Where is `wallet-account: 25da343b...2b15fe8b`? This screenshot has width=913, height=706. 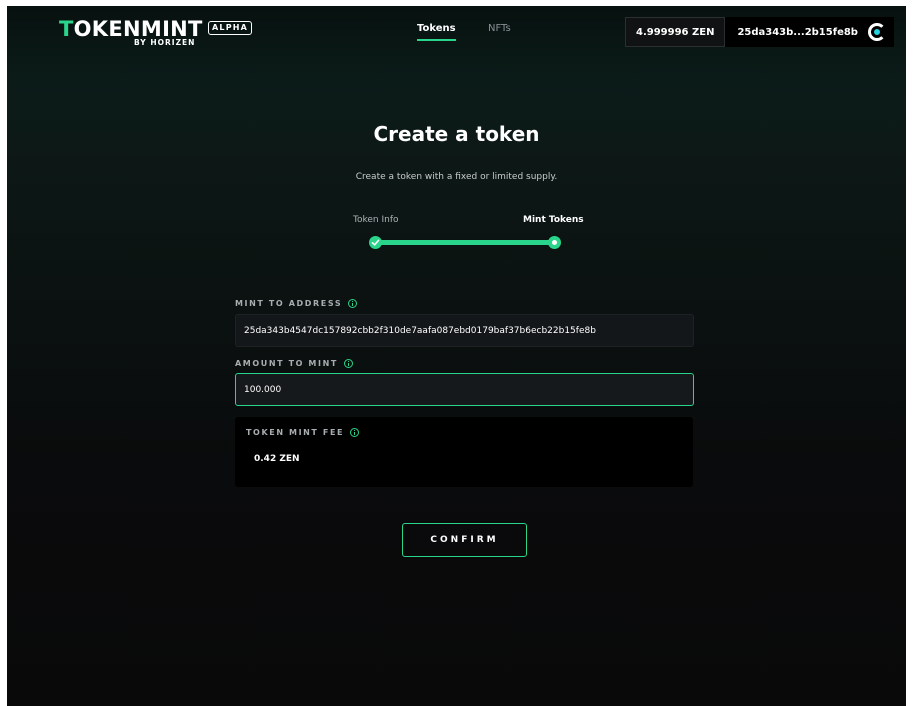
wallet-account: 25da343b...2b15fe8b is located at coordinates (809, 32).